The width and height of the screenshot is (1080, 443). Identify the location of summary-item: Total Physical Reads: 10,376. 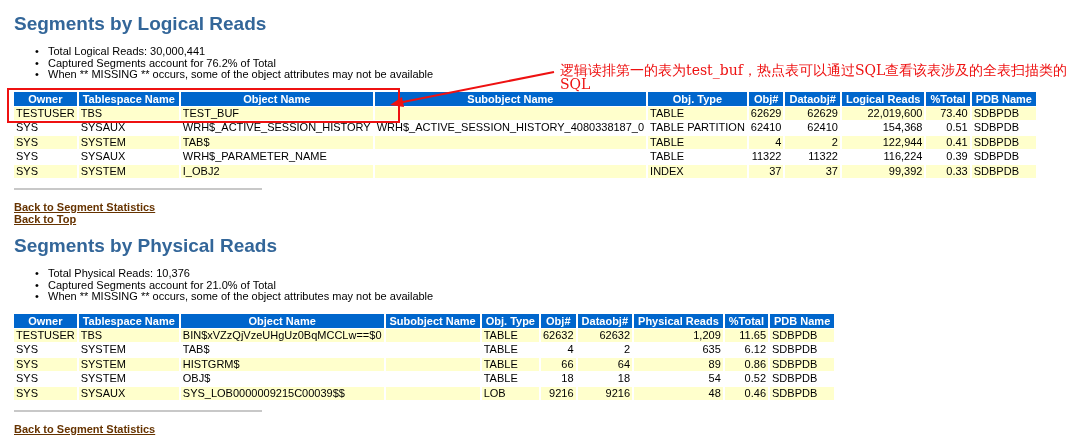
(119, 273).